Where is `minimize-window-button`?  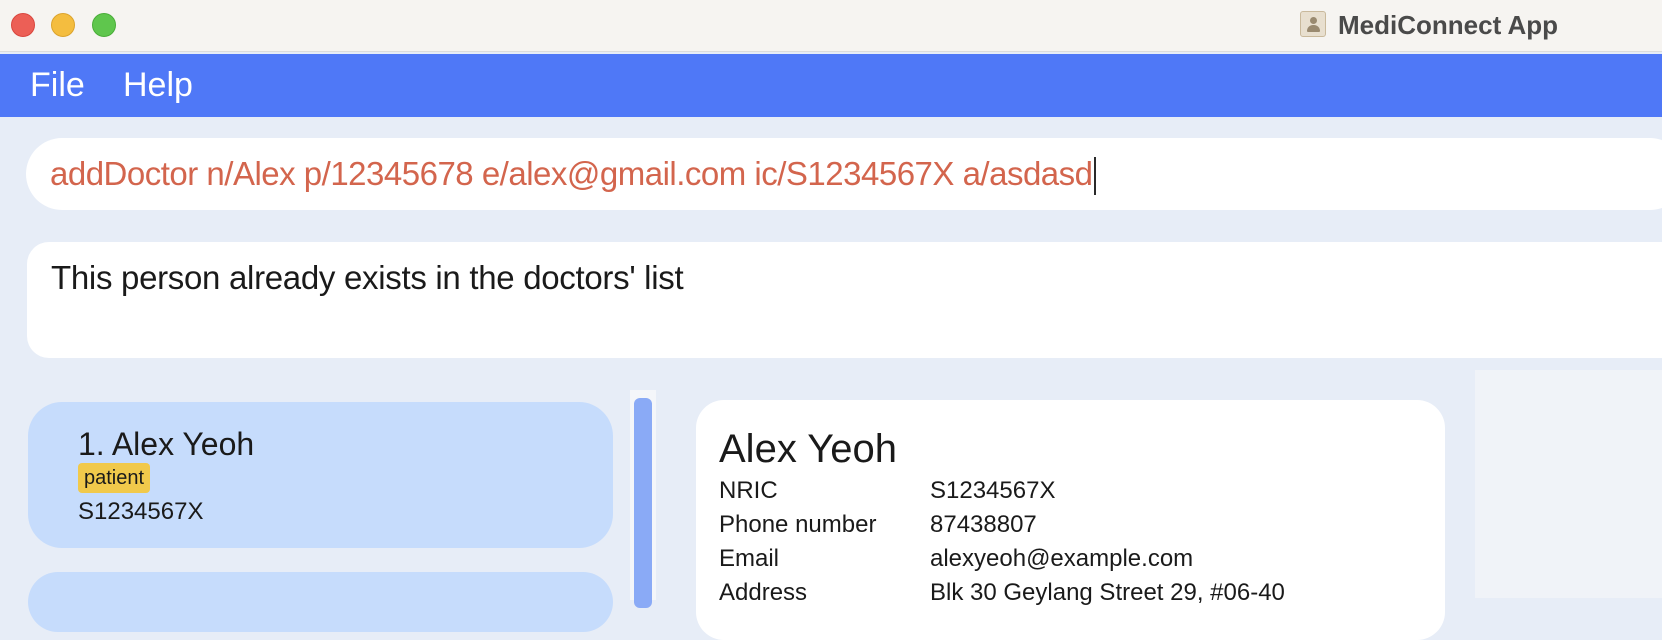
minimize-window-button is located at coordinates (63, 25).